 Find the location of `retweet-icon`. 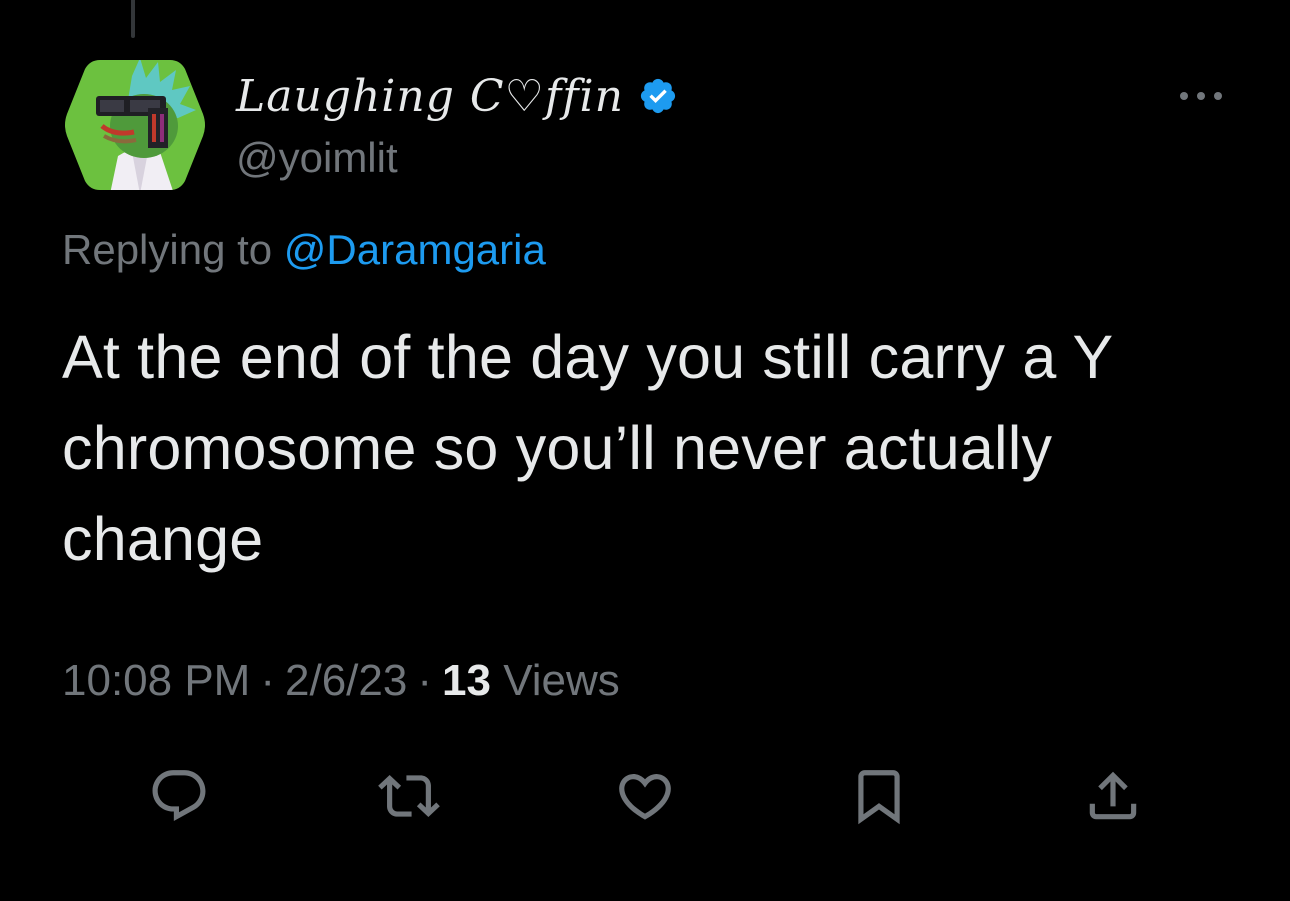

retweet-icon is located at coordinates (409, 796).